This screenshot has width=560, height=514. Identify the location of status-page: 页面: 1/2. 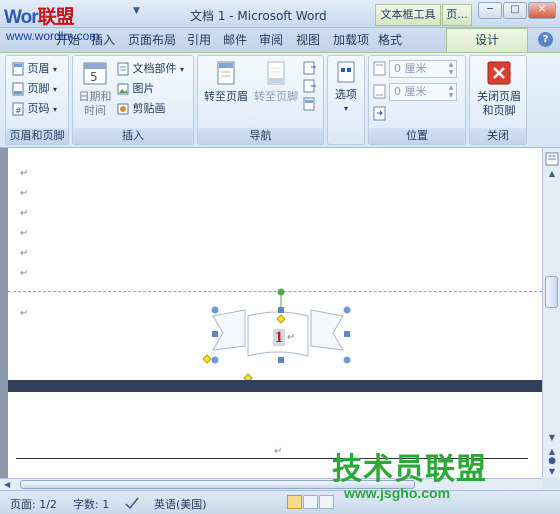
(33, 504).